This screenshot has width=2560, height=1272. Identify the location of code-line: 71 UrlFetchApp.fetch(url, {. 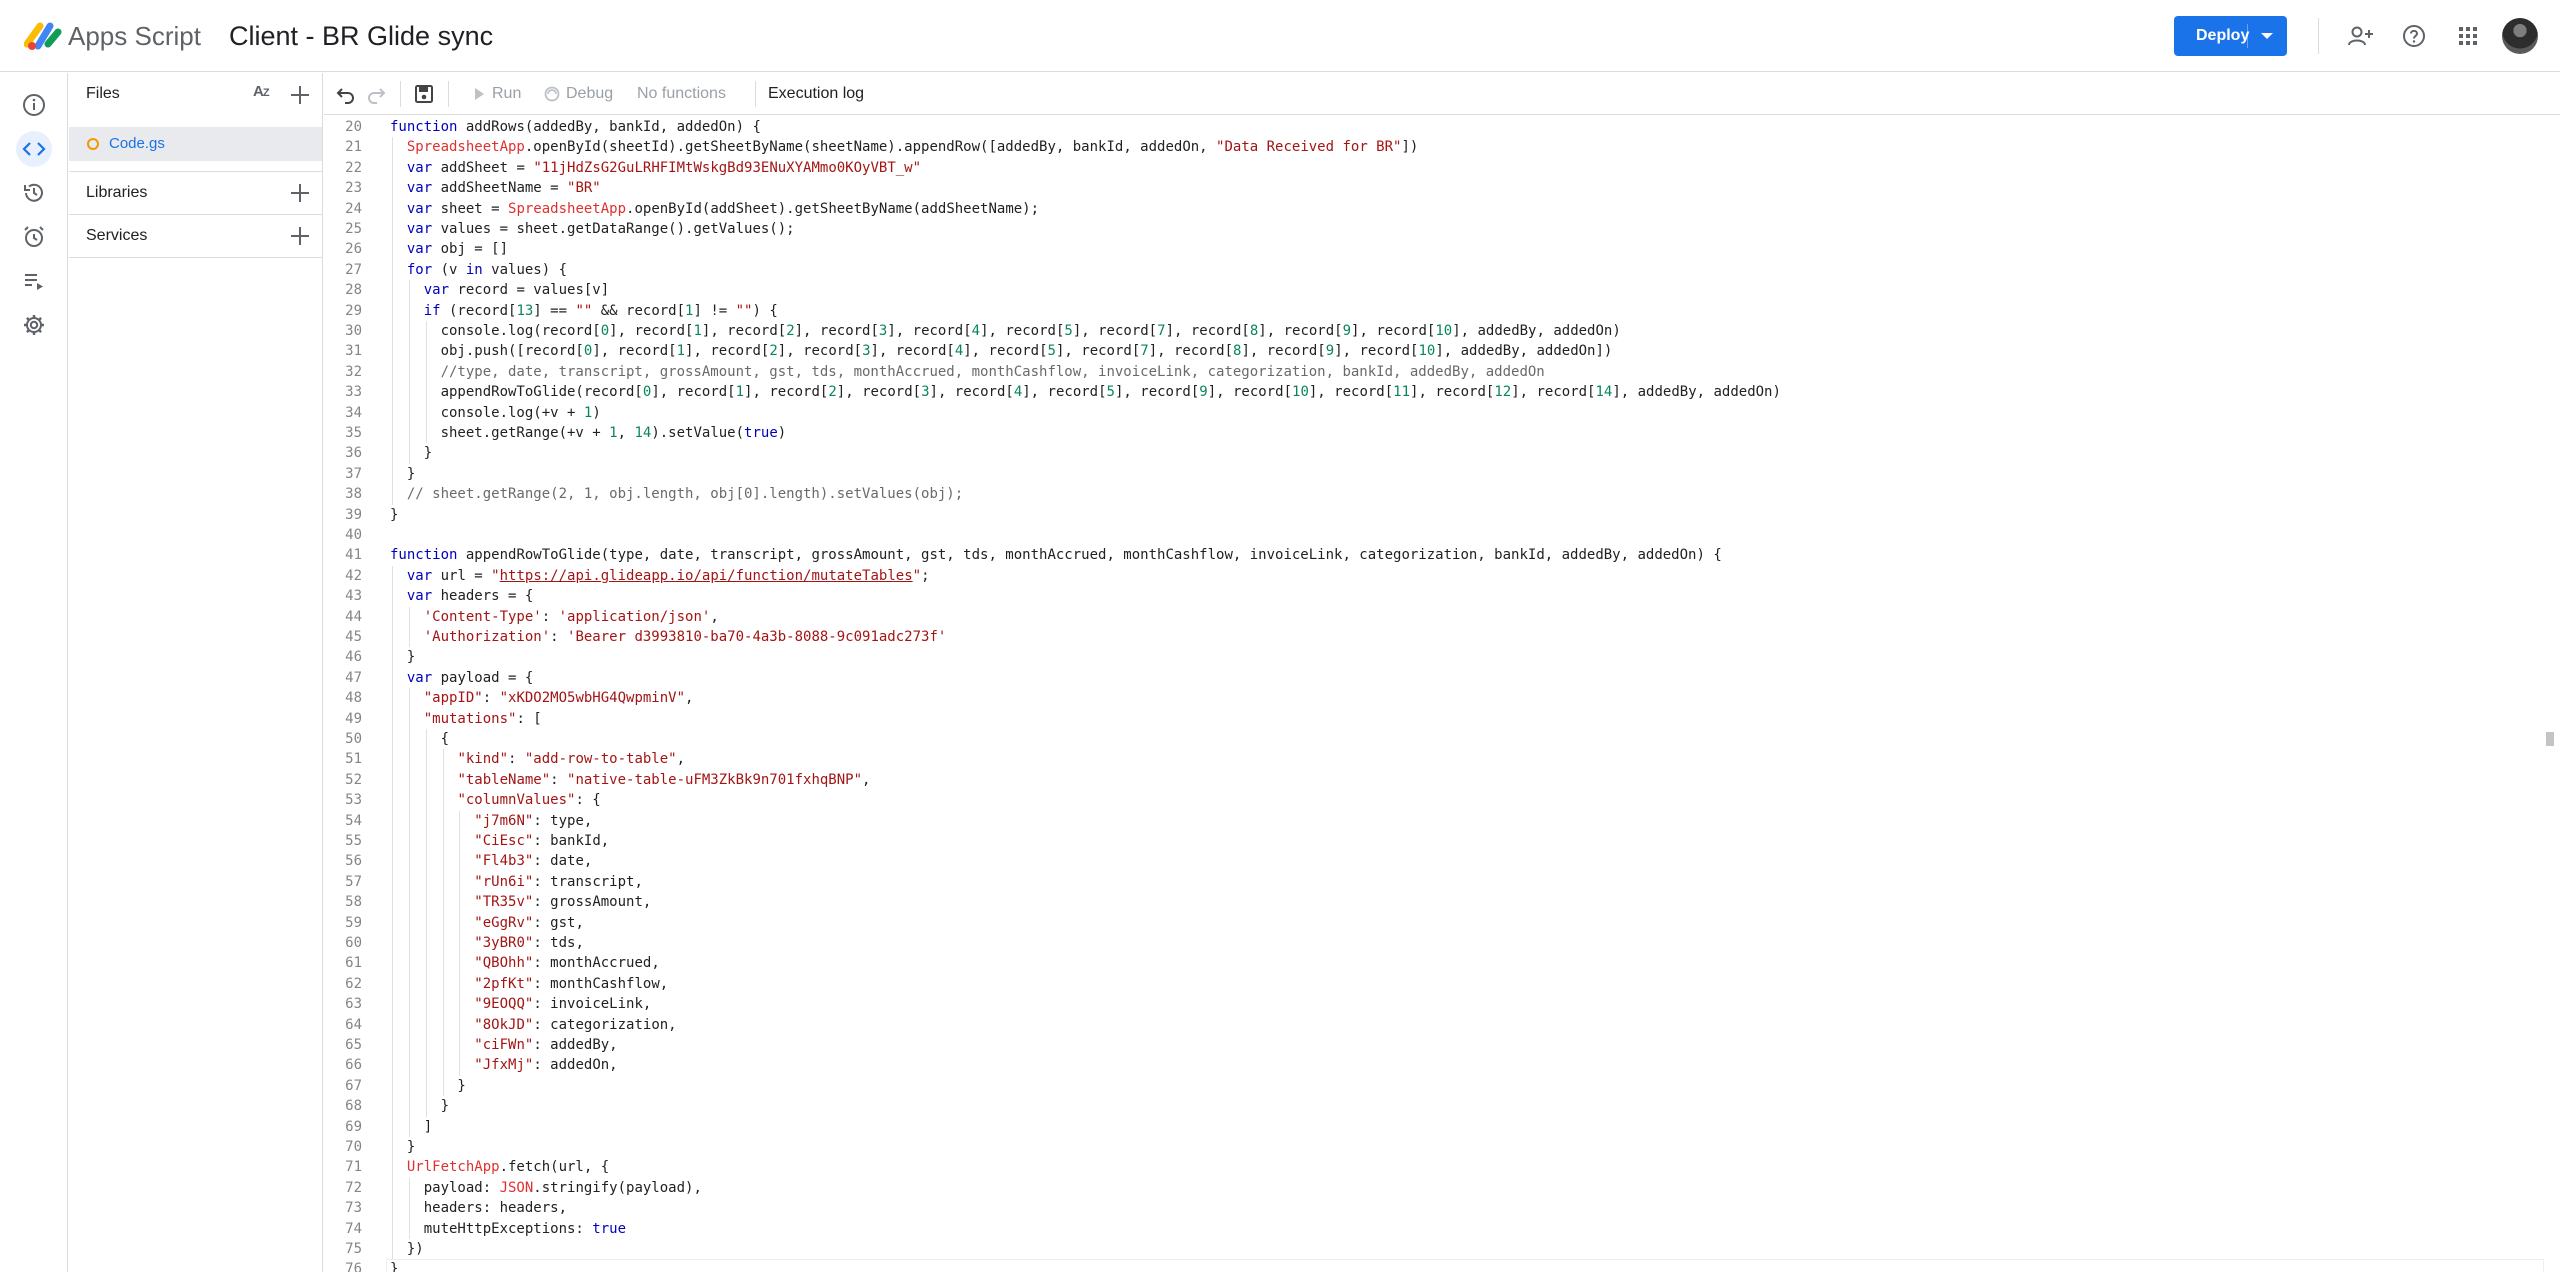
(1434, 1167).